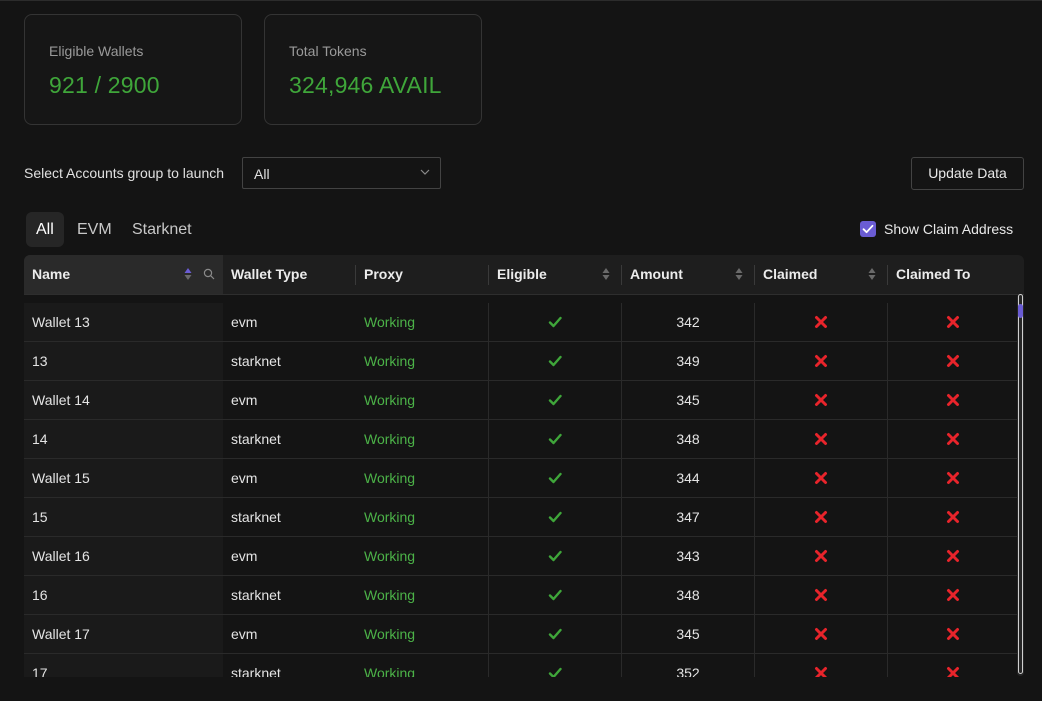  What do you see at coordinates (133, 69) in the screenshot?
I see `eligible-wallets-card: Eligible Wallets 921 / 2900` at bounding box center [133, 69].